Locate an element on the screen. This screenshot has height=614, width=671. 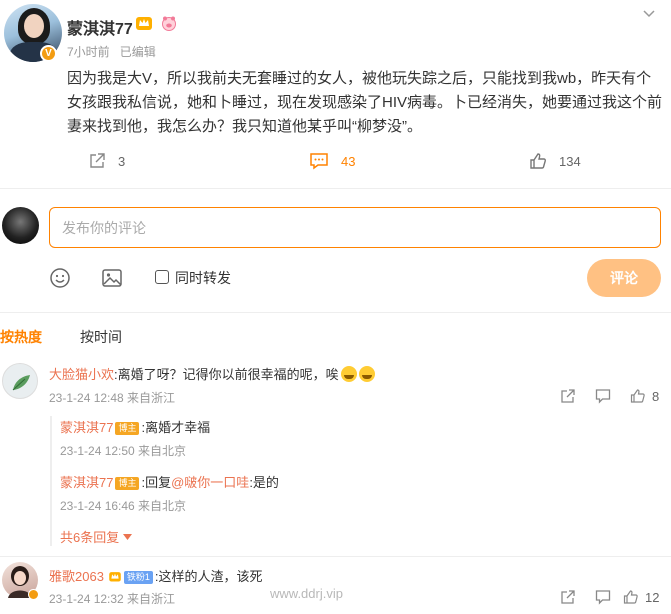
submit-comment-button: 评论 is located at coordinates (624, 278).